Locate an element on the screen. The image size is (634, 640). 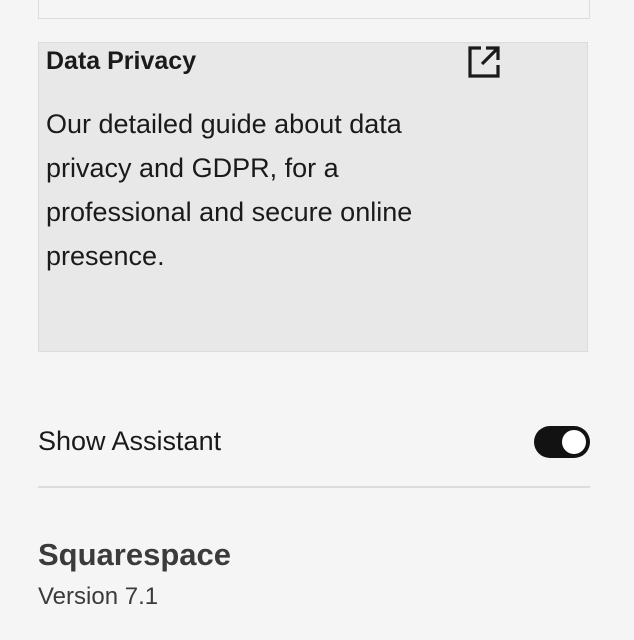
version-text: Version 7.1 is located at coordinates (98, 596).